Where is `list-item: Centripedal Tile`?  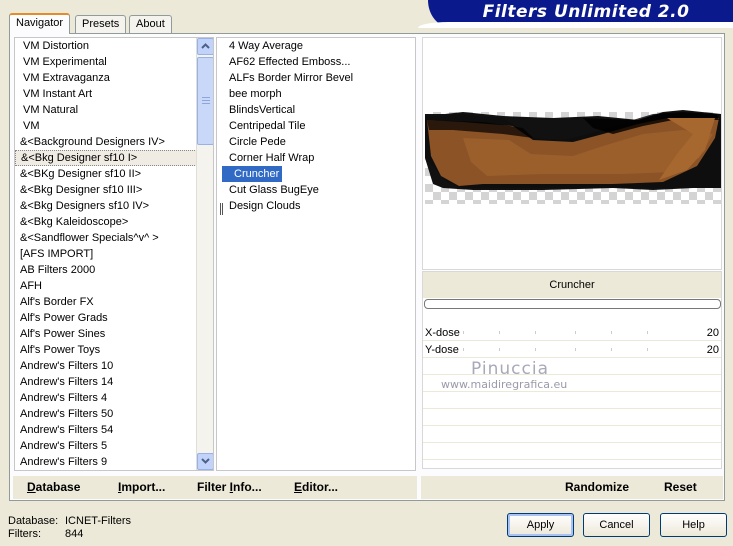 list-item: Centripedal Tile is located at coordinates (316, 126).